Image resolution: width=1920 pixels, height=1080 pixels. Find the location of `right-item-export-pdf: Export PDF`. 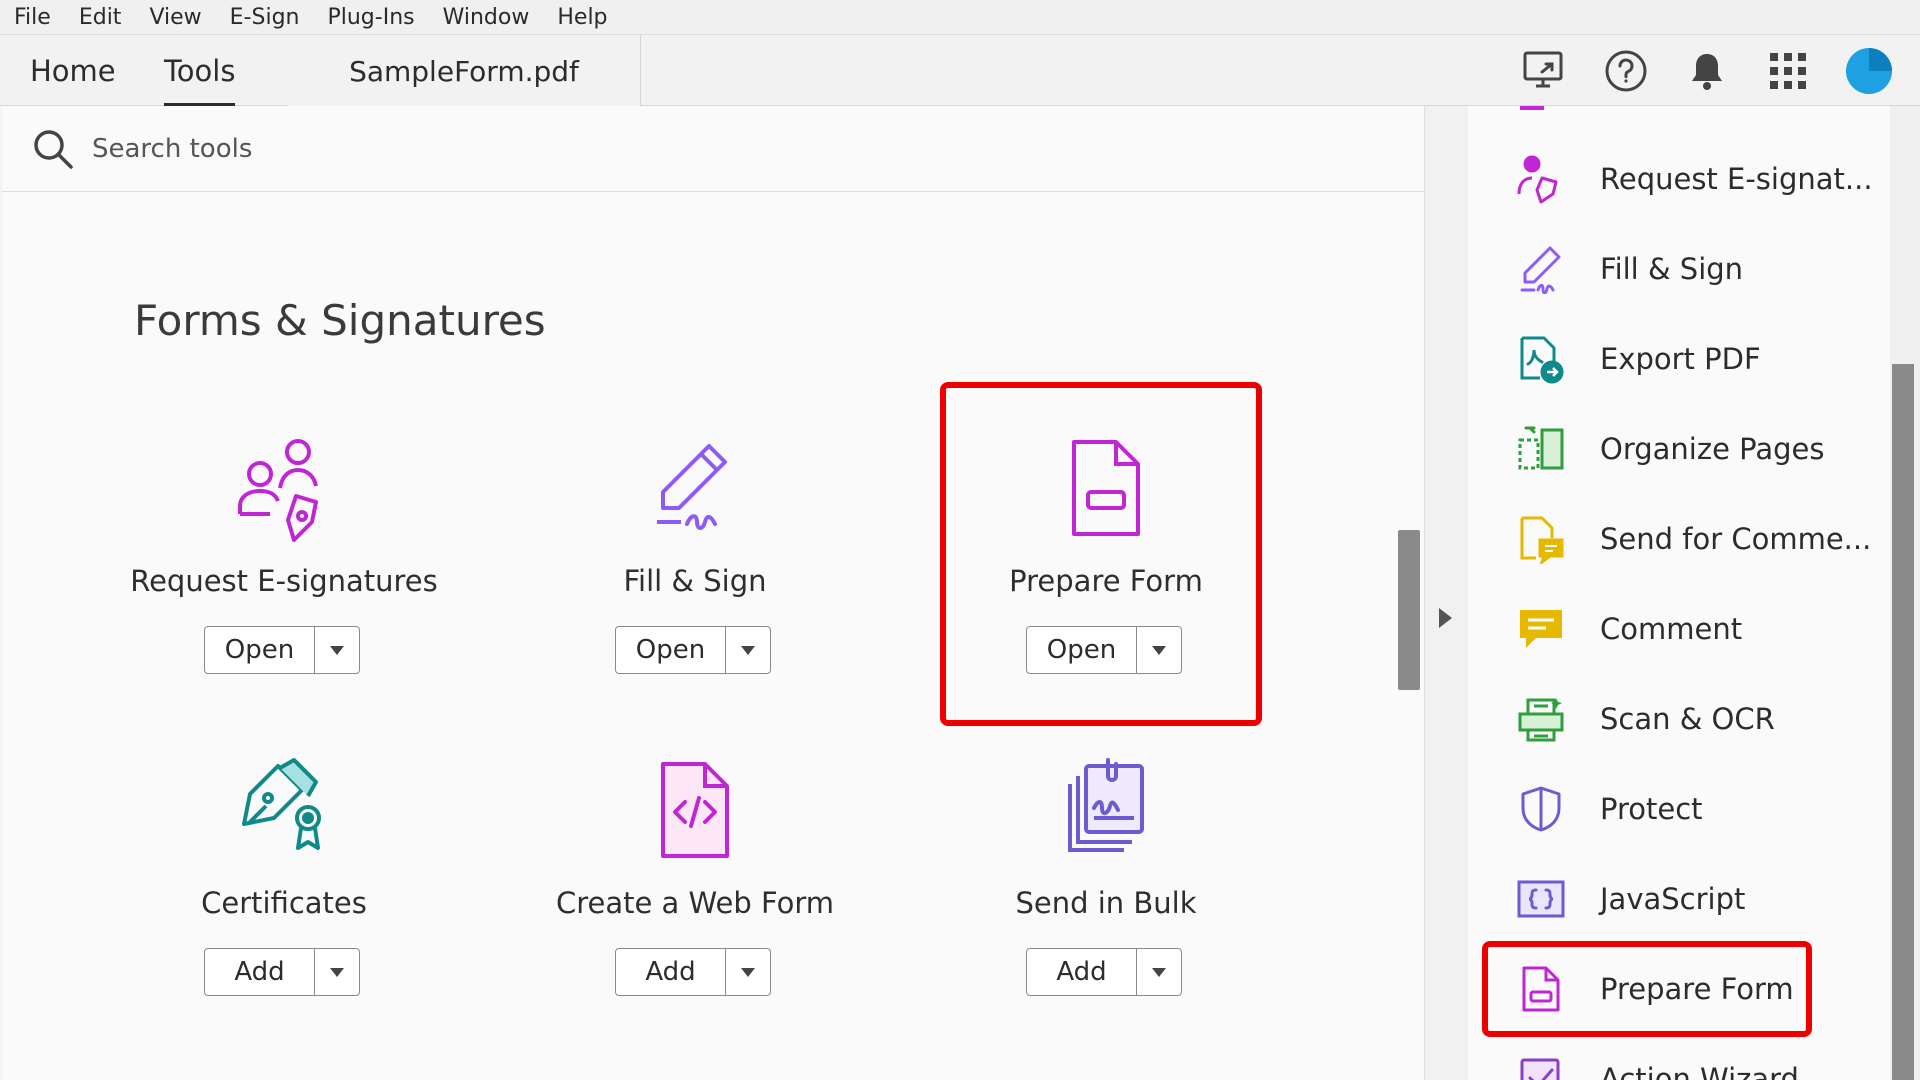

right-item-export-pdf: Export PDF is located at coordinates (1638, 359).